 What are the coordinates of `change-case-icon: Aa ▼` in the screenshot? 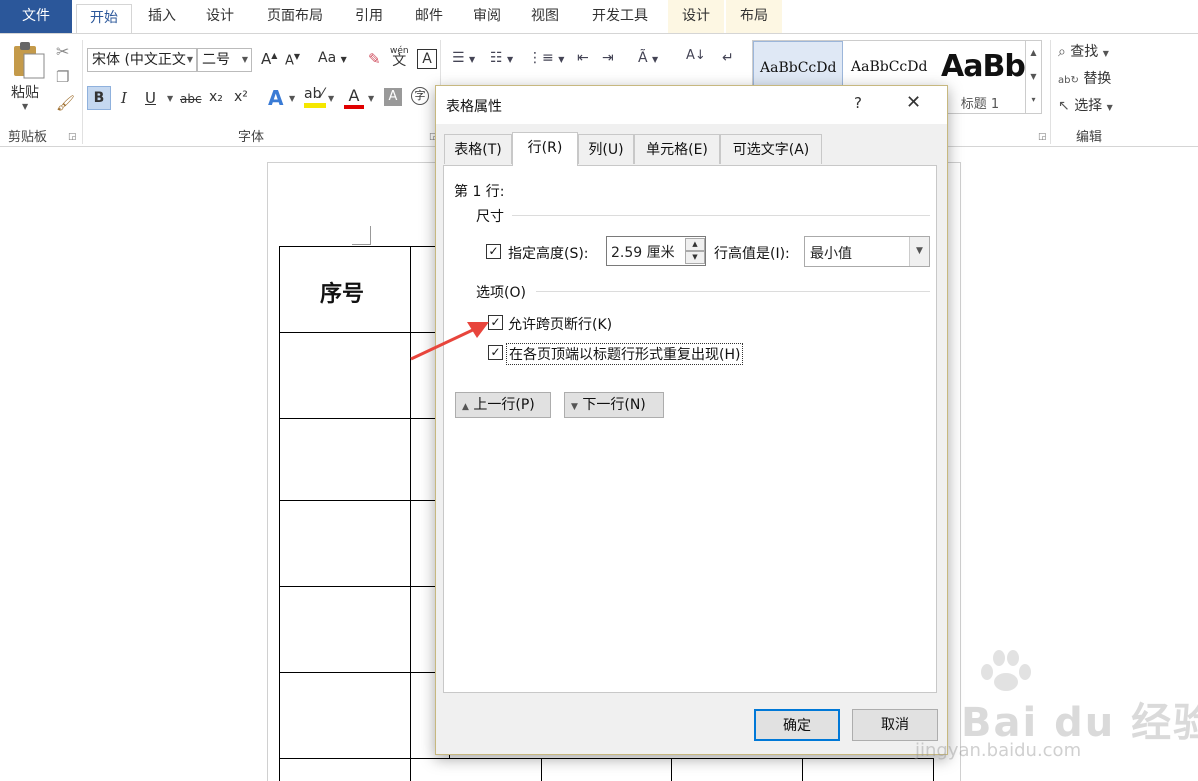 It's located at (332, 58).